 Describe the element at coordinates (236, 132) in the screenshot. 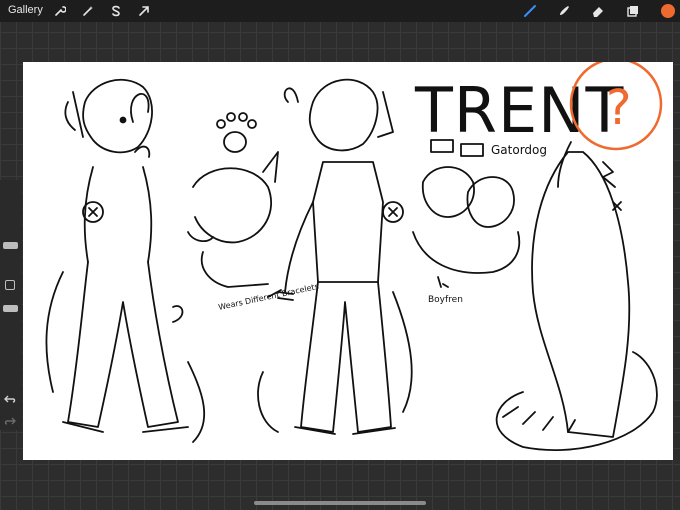

I see `paw-print-icon` at that location.